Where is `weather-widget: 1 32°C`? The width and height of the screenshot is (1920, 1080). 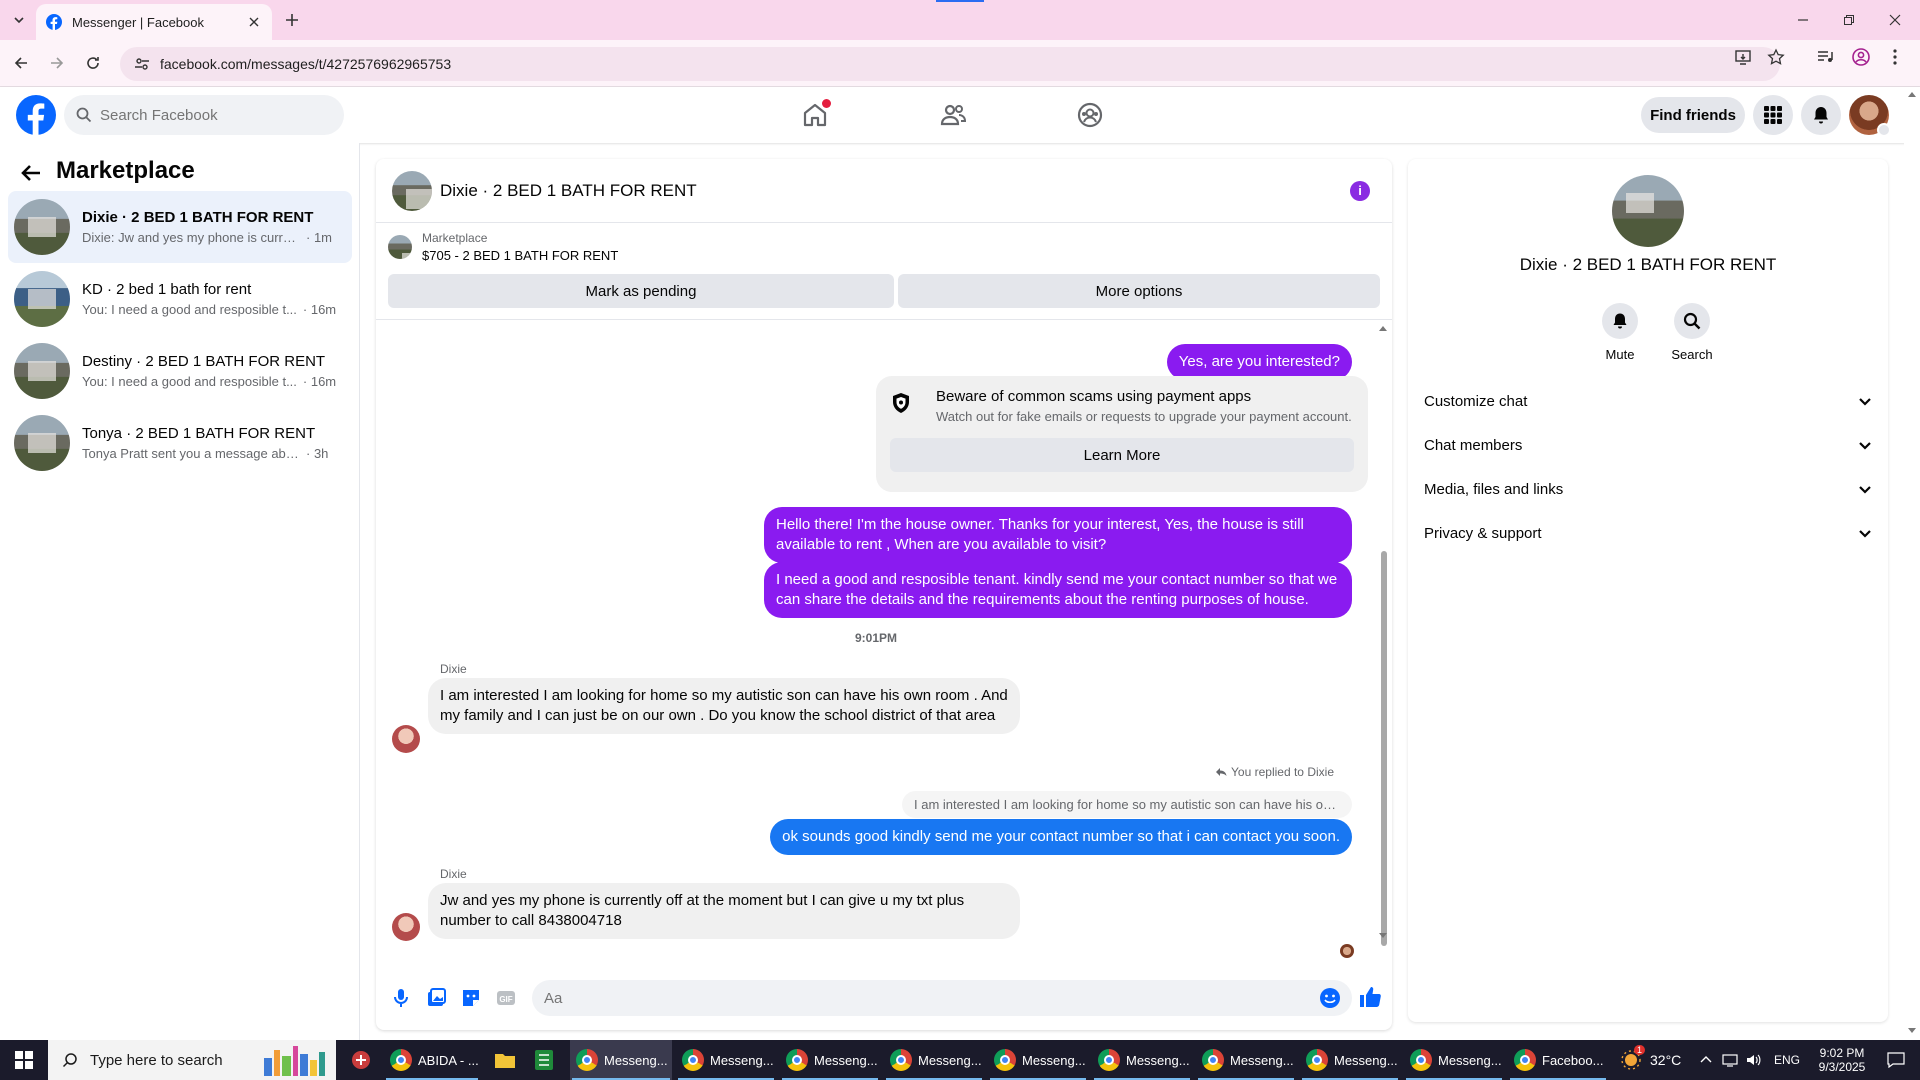 weather-widget: 1 32°C is located at coordinates (1650, 1060).